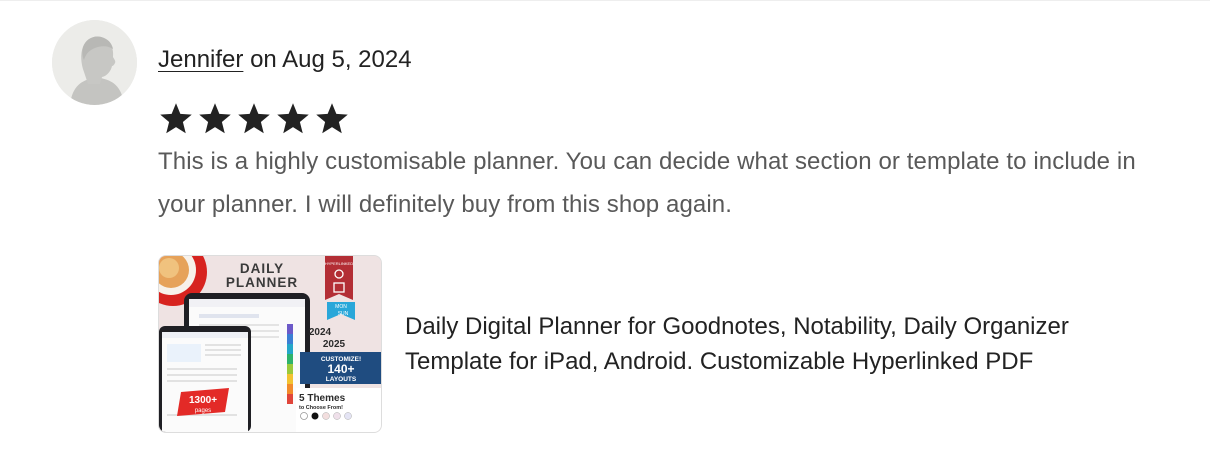 The height and width of the screenshot is (472, 1210). I want to click on thumb-pages-label: pages, so click(203, 411).